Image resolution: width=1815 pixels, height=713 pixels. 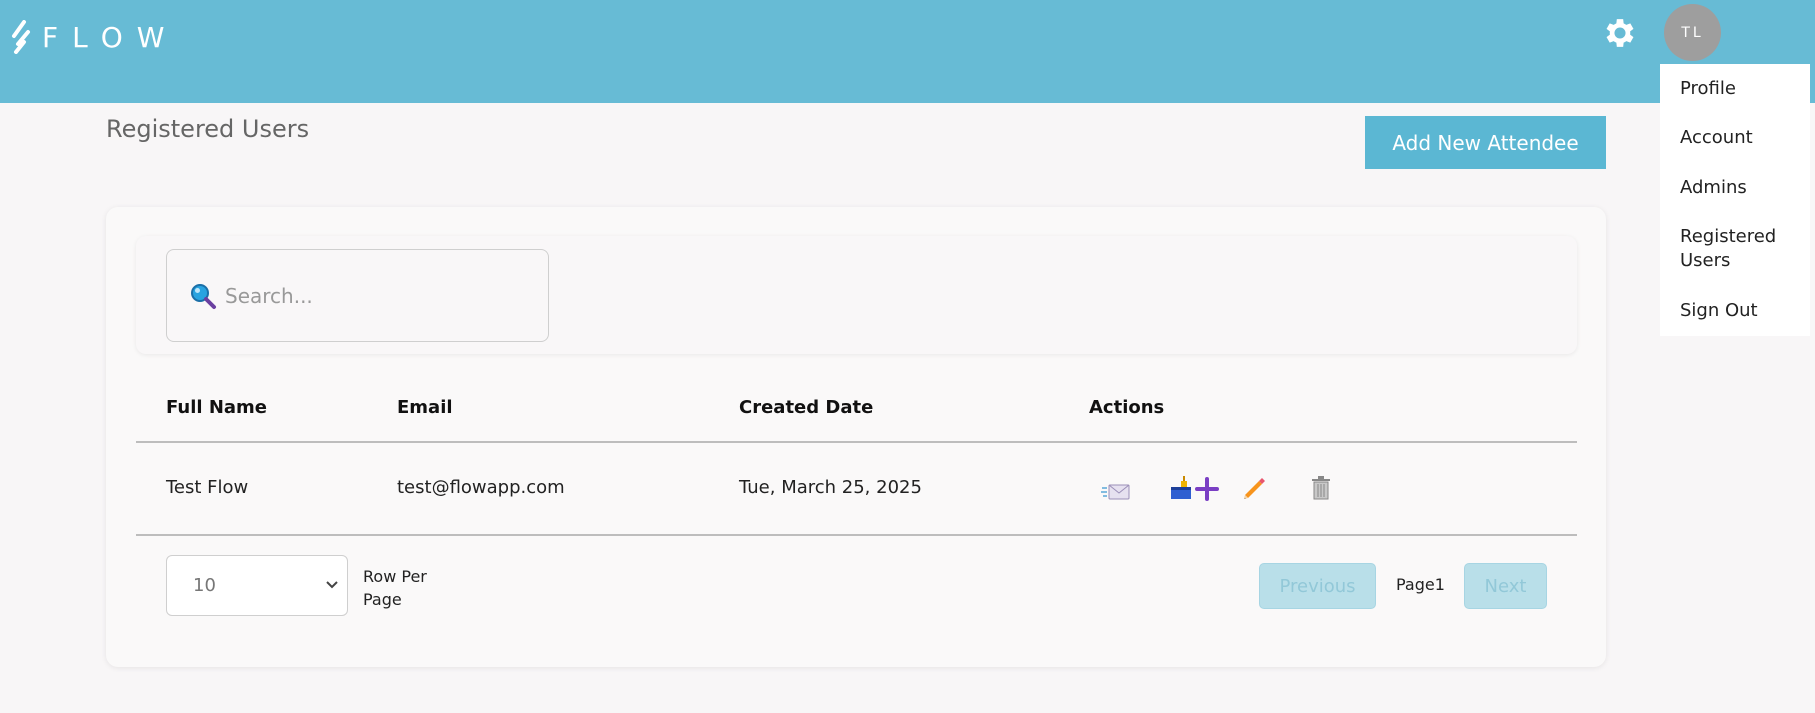 I want to click on top-bar: FLOW TL, so click(x=907, y=51).